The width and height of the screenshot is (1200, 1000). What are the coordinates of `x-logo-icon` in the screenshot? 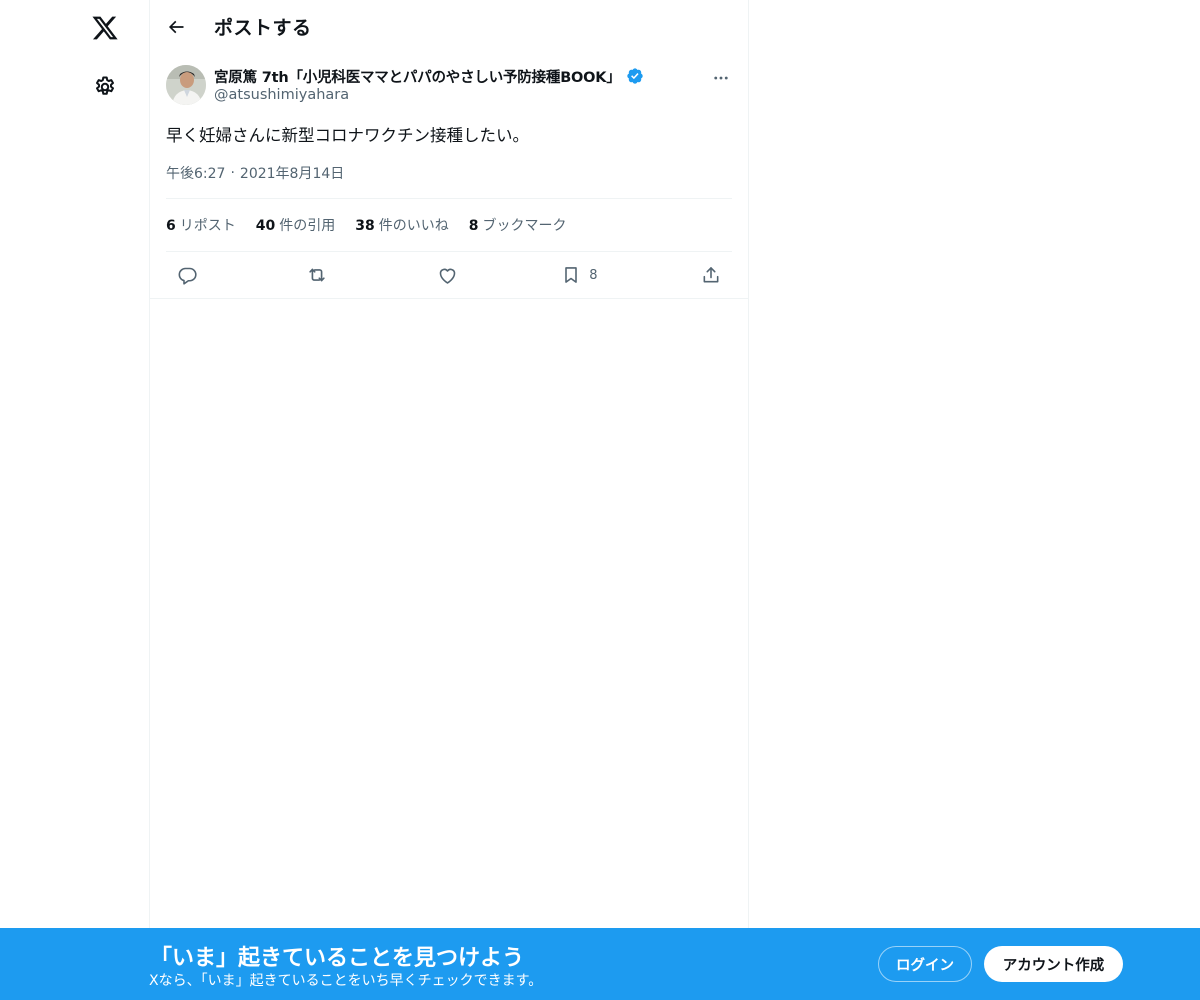 It's located at (105, 28).